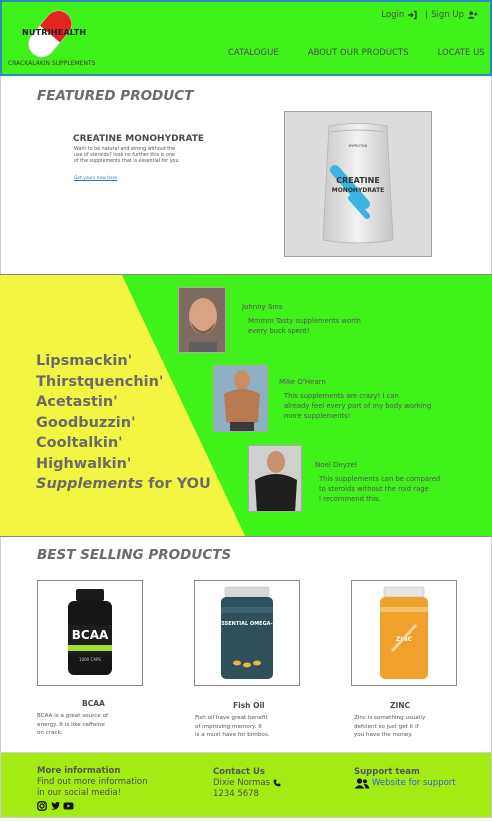 The width and height of the screenshot is (492, 822). What do you see at coordinates (229, 726) in the screenshot?
I see `product-desc-line: of improving memory. It` at bounding box center [229, 726].